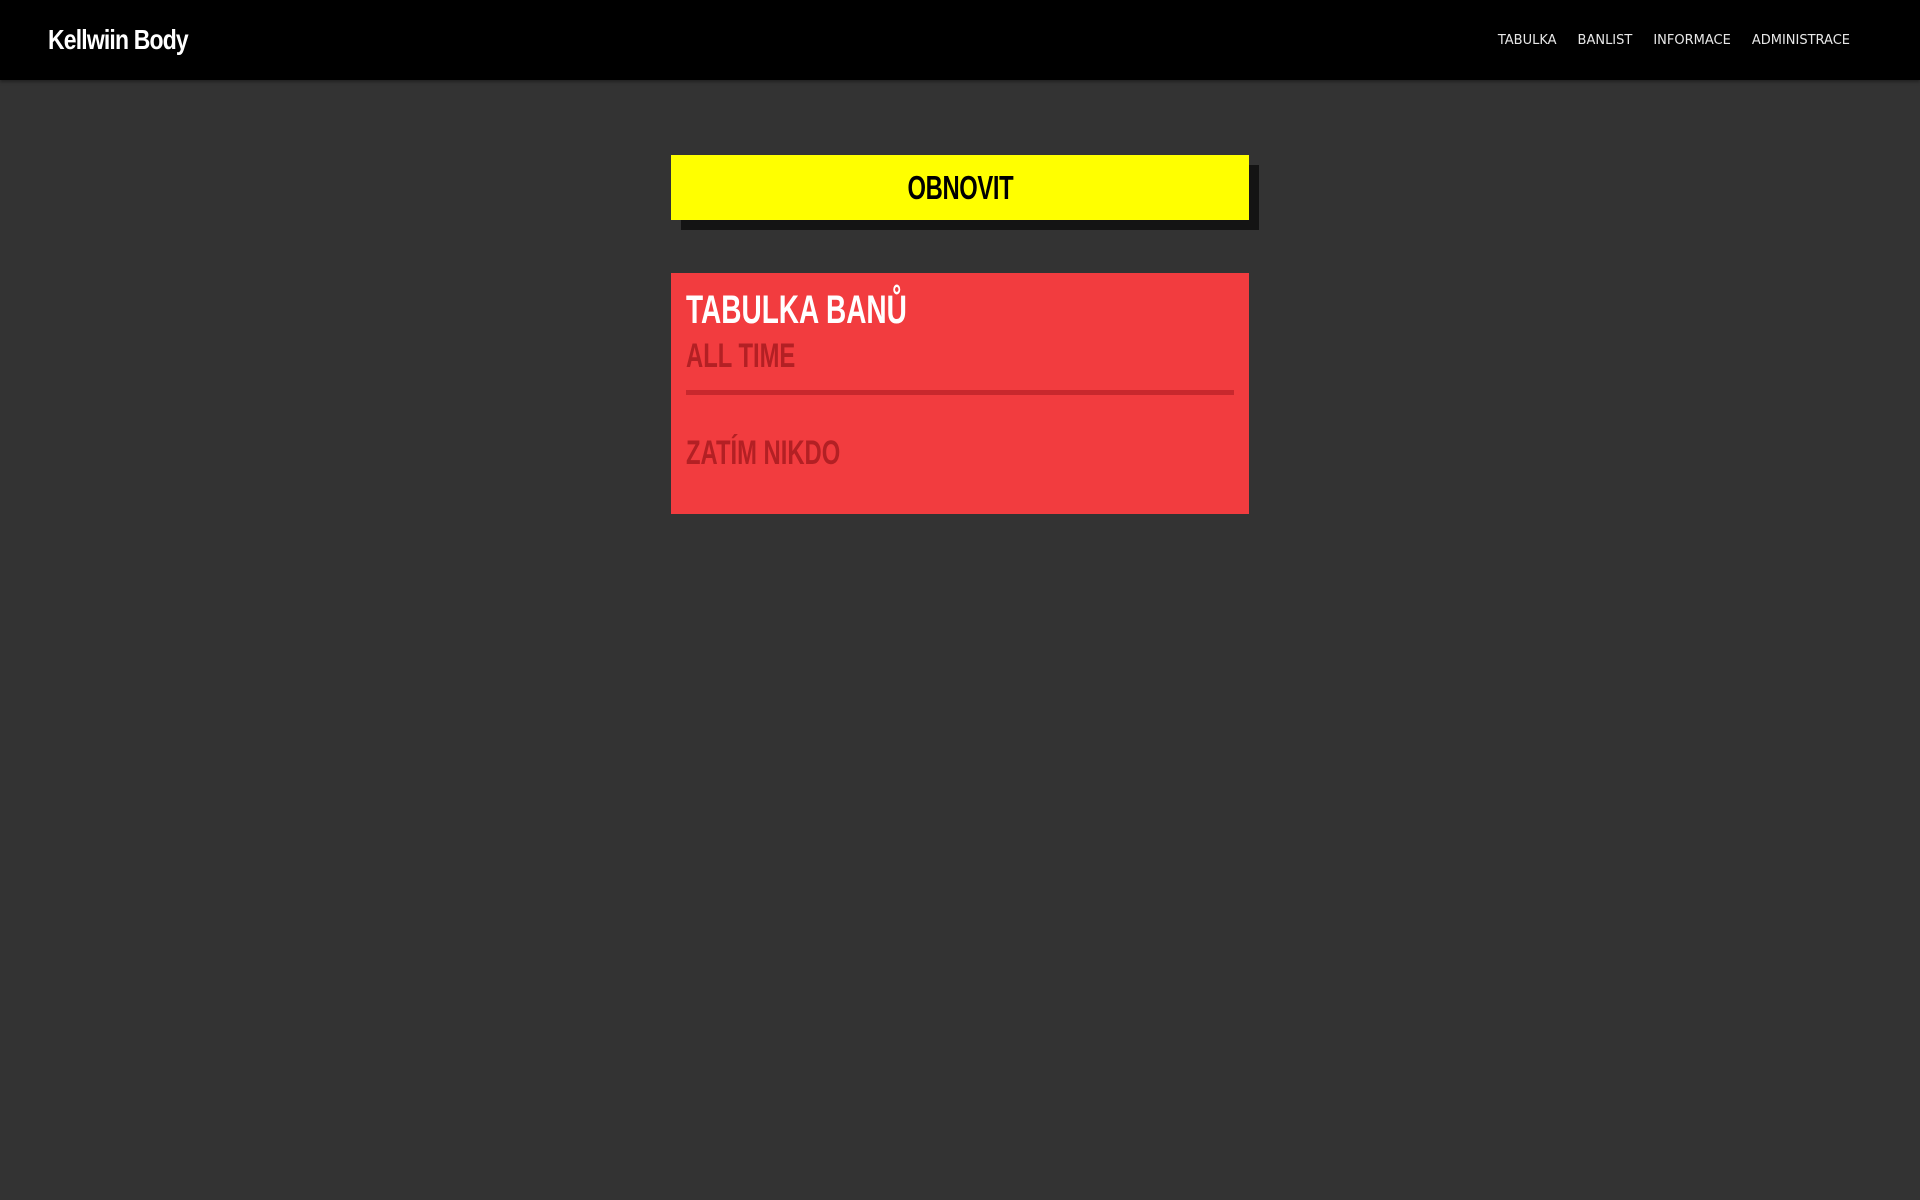  I want to click on ban-table-empty-message: ZATÍM NIKDO, so click(763, 453).